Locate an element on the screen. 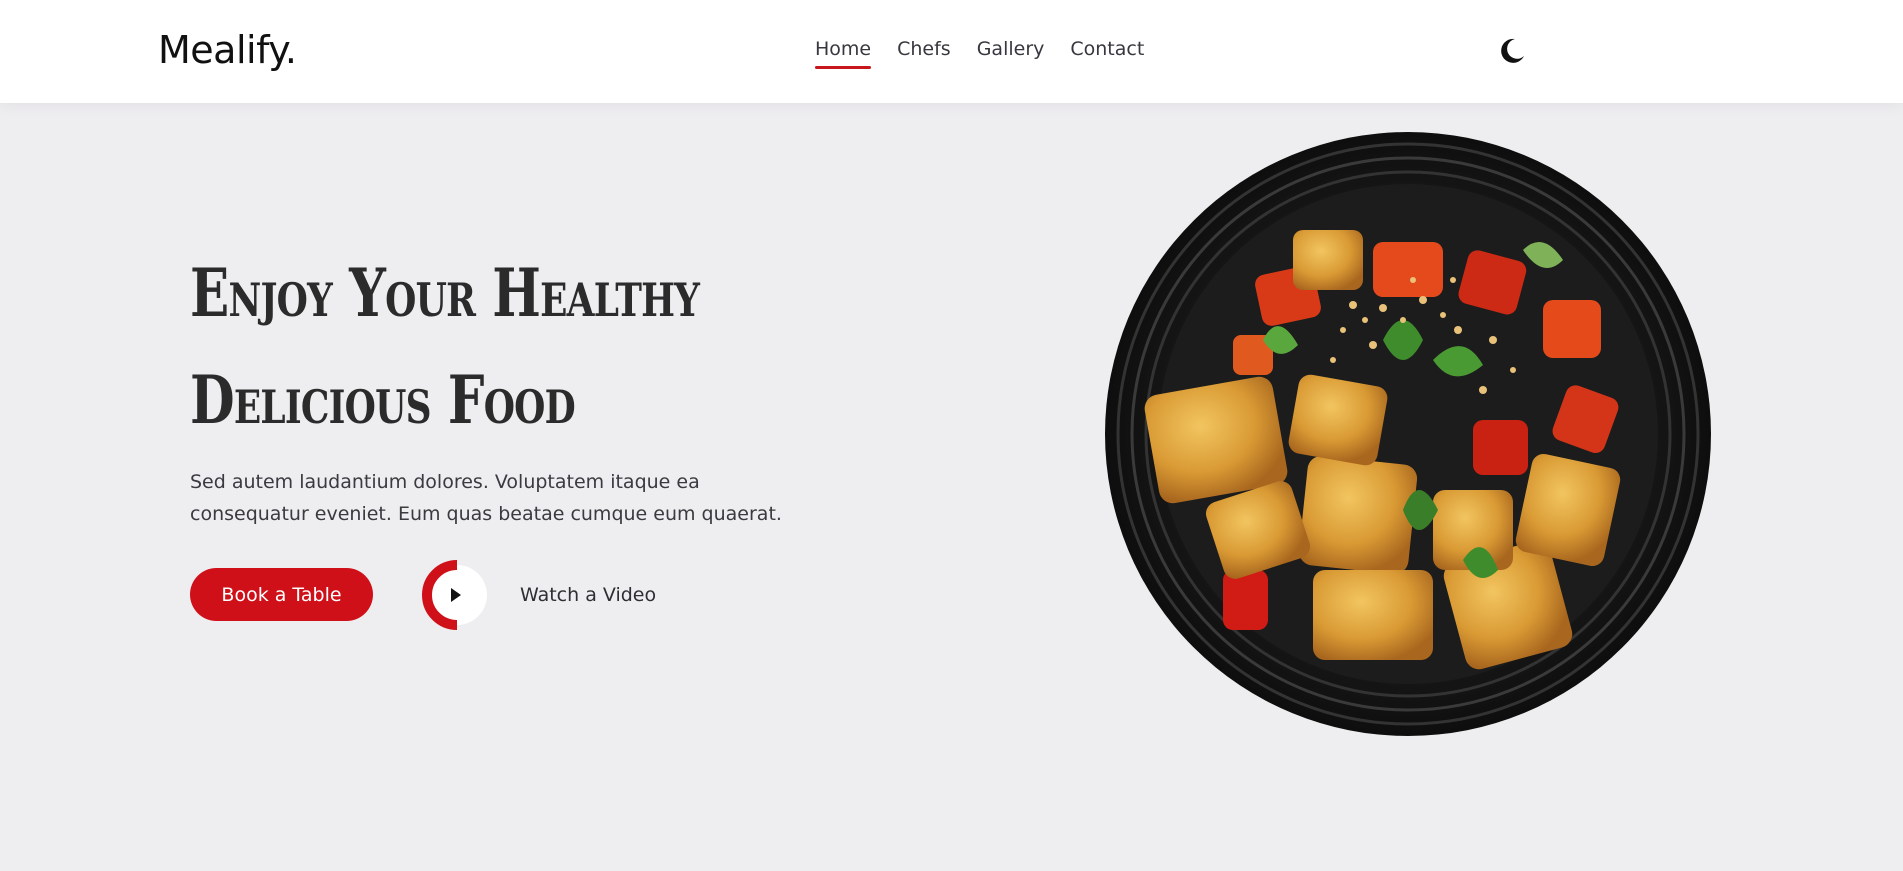  nav-contact: Contact is located at coordinates (1107, 53).